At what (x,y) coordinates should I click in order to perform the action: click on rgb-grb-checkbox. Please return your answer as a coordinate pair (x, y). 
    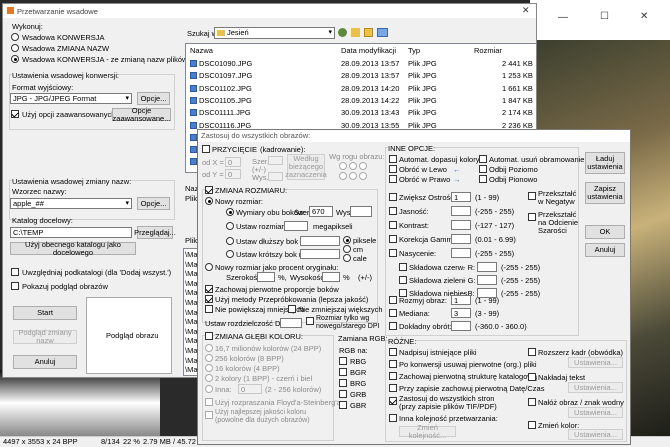
    Looking at the image, I should click on (343, 394).